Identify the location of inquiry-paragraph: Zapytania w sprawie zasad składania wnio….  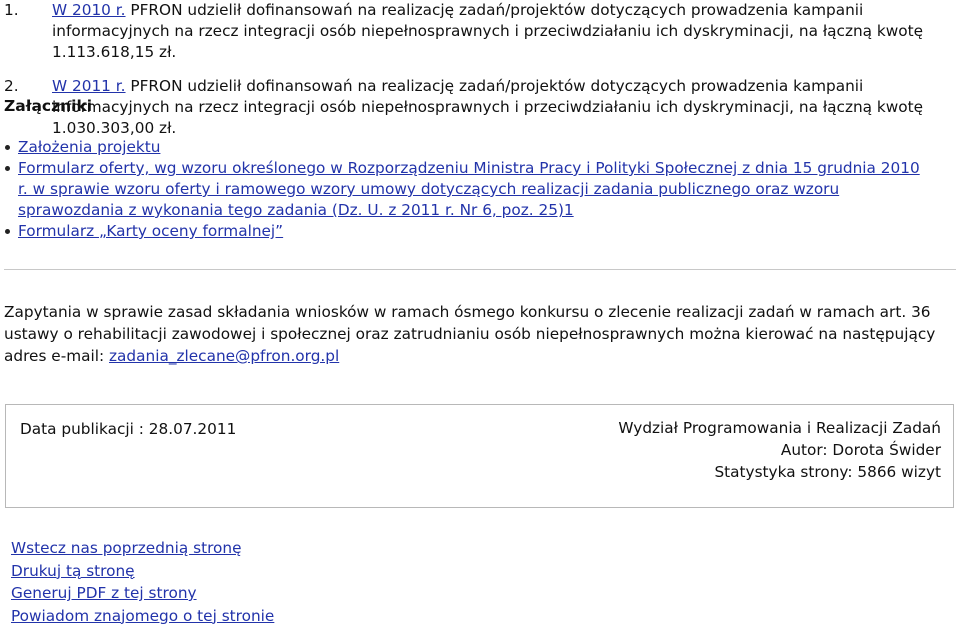
(476, 334).